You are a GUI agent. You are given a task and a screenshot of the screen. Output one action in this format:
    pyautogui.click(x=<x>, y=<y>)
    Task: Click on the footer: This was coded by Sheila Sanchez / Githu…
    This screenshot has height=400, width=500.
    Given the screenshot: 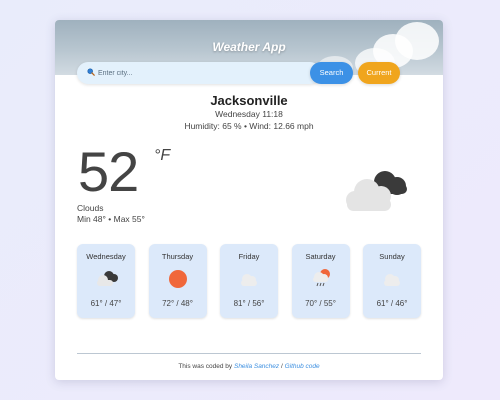 What is the action you would take?
    pyautogui.click(x=249, y=366)
    